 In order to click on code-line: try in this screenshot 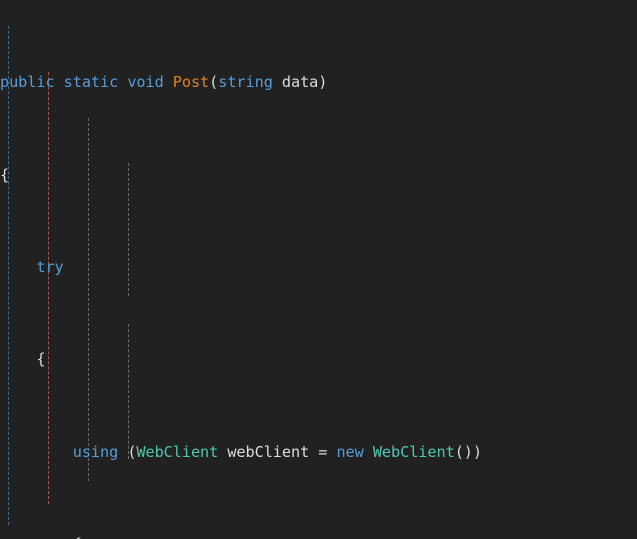, I will do `click(318, 267)`.